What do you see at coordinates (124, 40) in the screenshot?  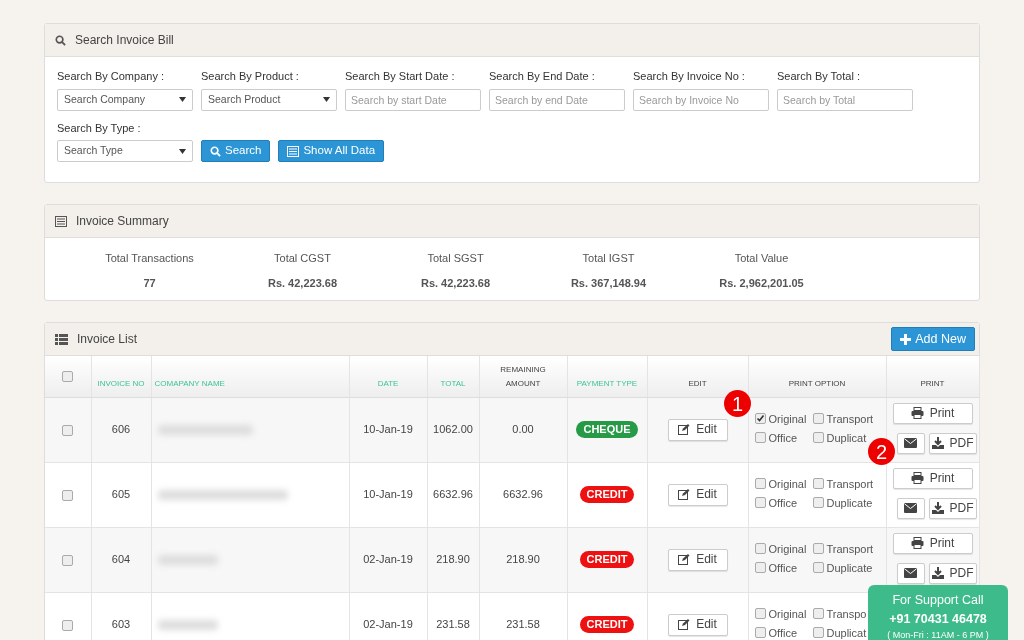 I see `panel-title: Search Invoice Bill` at bounding box center [124, 40].